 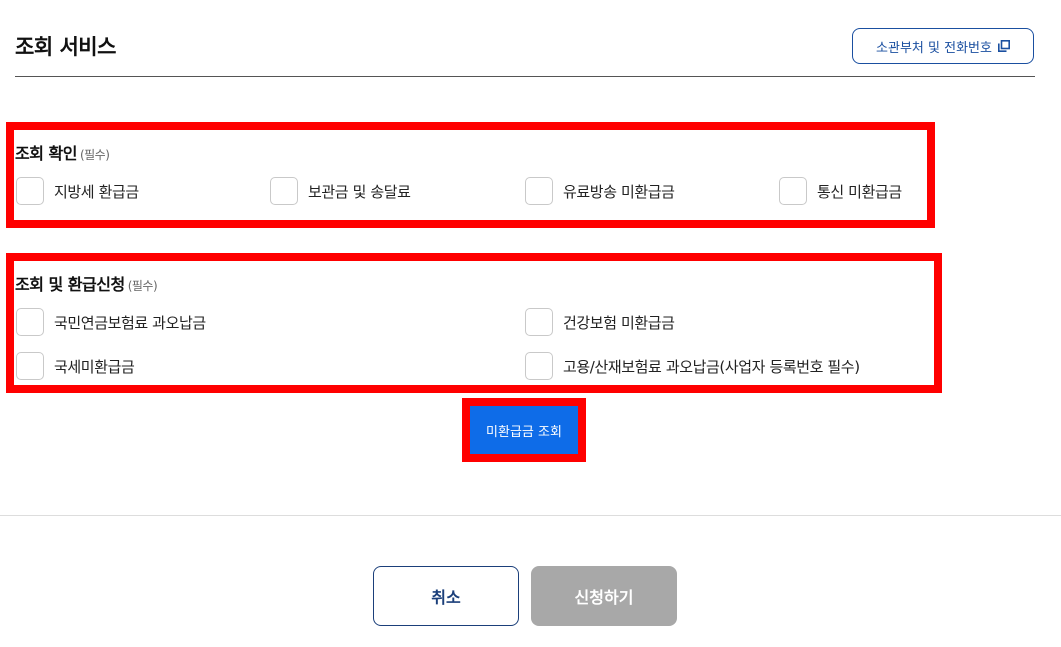 What do you see at coordinates (934, 48) in the screenshot?
I see `department-phone-label: 소관부처 및 전화번호` at bounding box center [934, 48].